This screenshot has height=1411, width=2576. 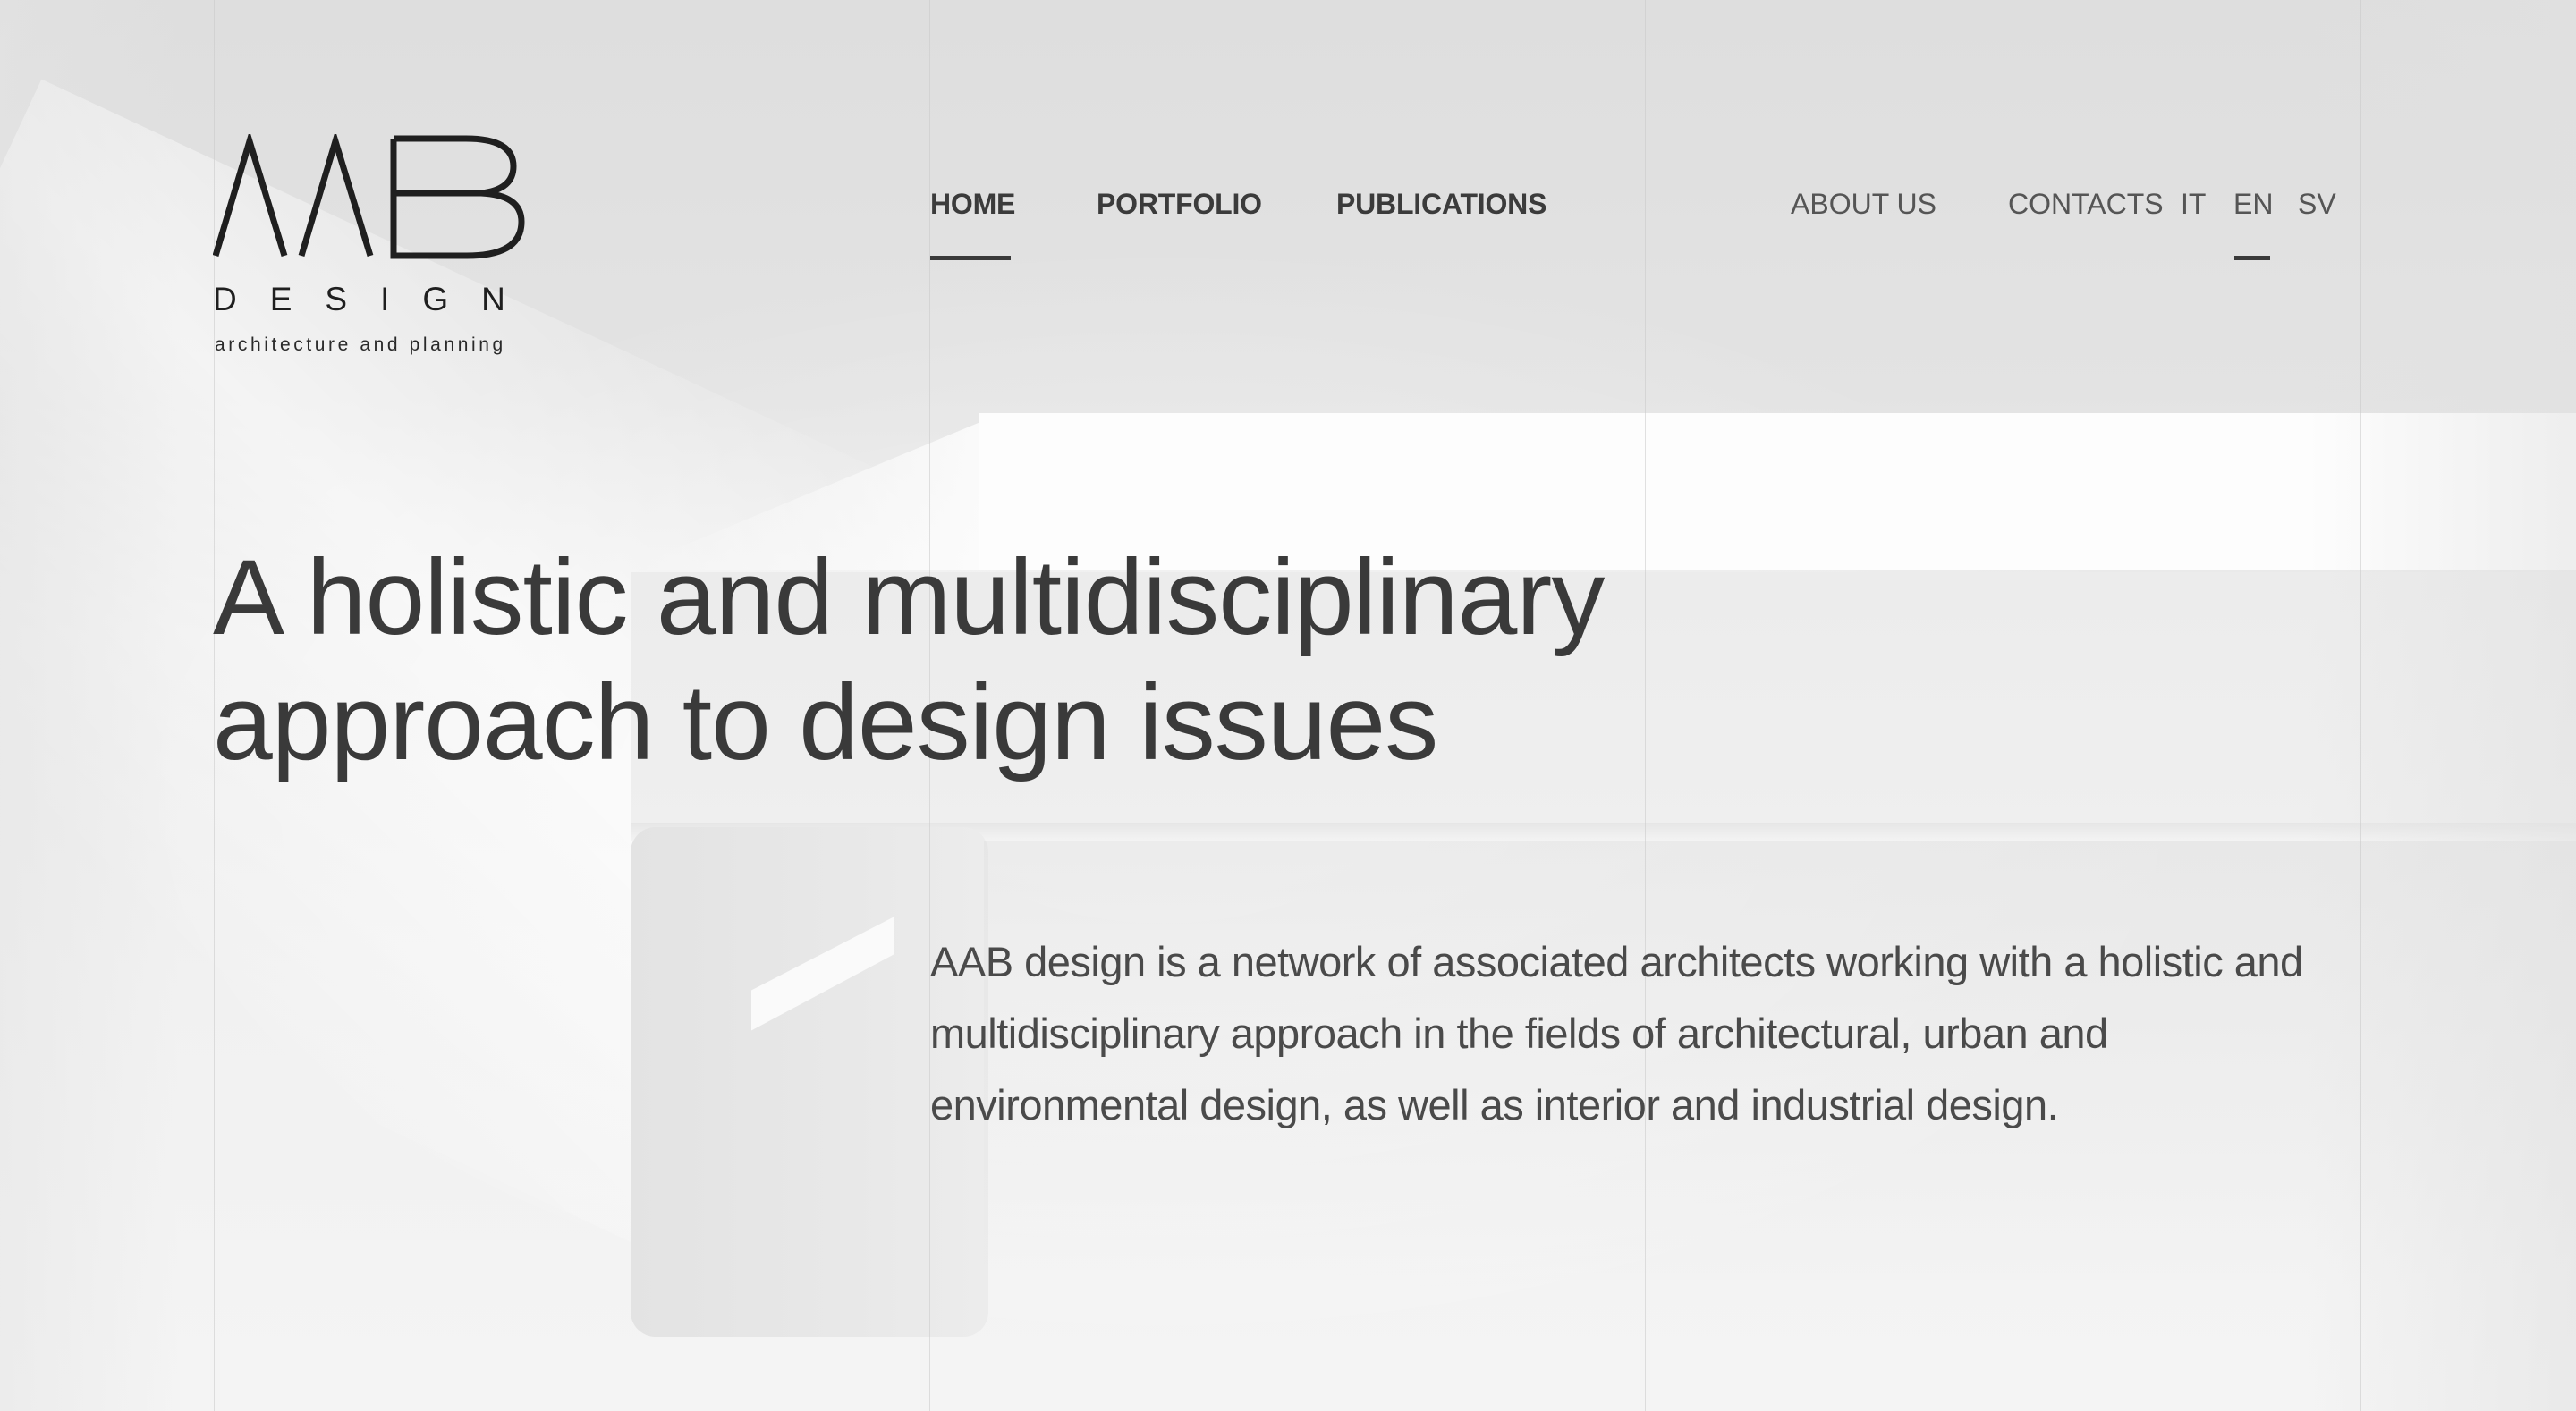 I want to click on logo-tagline: architecture and planning, so click(x=360, y=345).